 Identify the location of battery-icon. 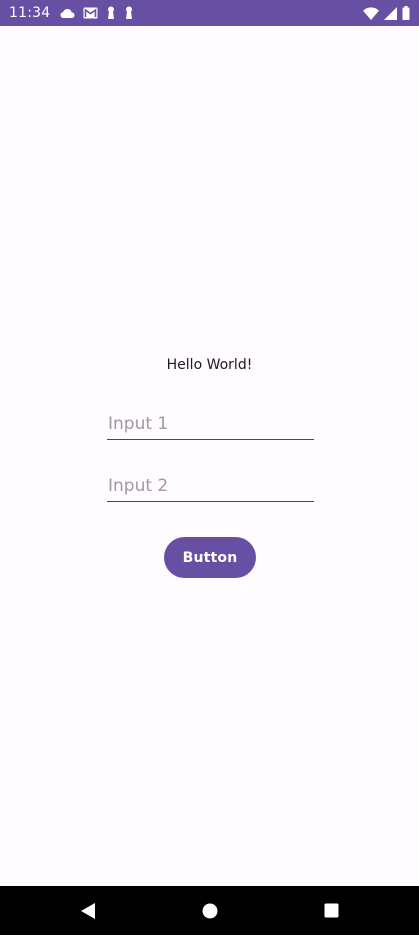
(406, 13).